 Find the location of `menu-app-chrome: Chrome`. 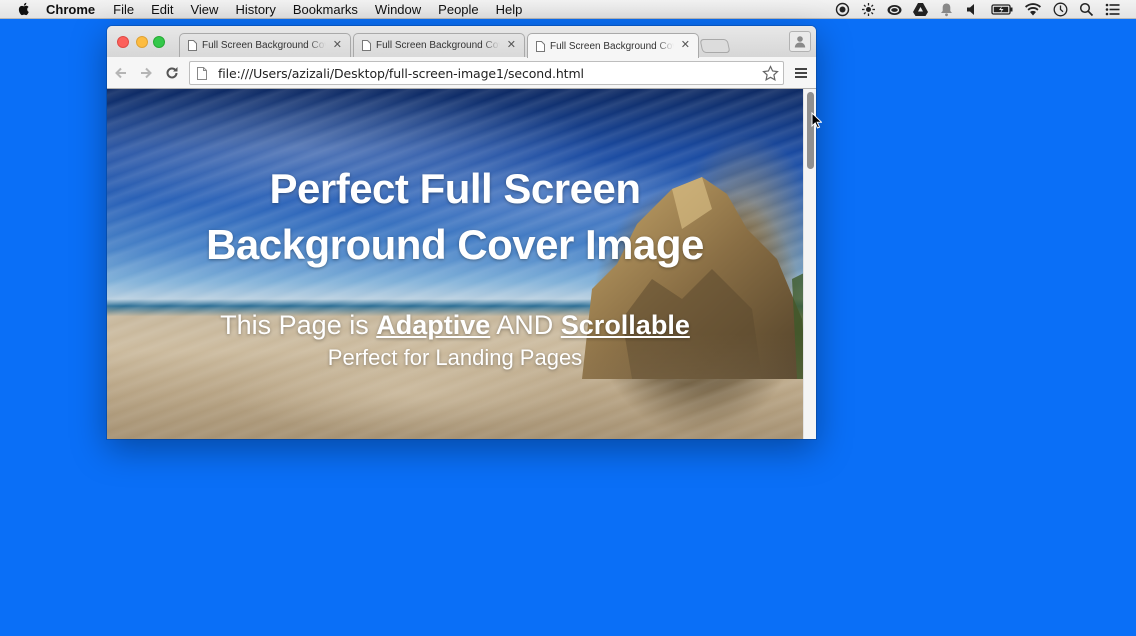

menu-app-chrome: Chrome is located at coordinates (70, 9).